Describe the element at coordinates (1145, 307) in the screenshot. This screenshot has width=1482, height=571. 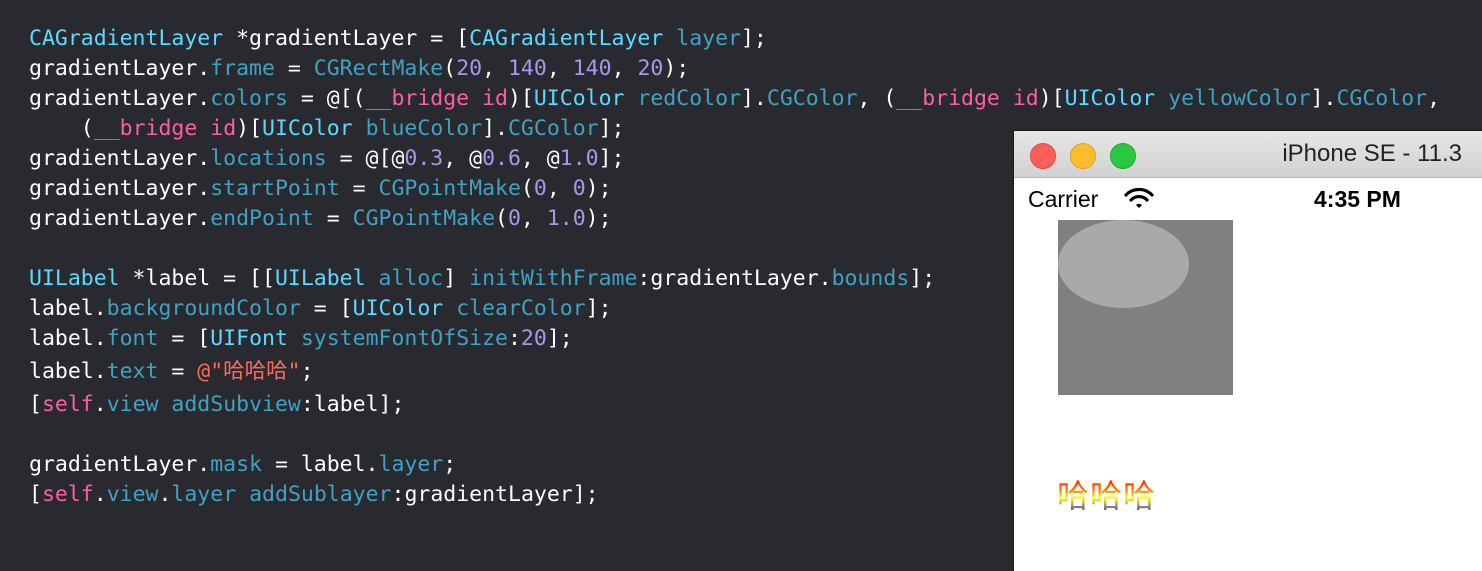
I see `gray-view` at that location.